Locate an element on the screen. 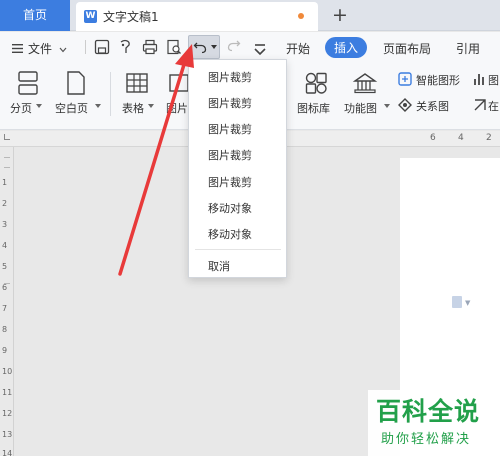  ruler-number: 9 is located at coordinates (5, 350).